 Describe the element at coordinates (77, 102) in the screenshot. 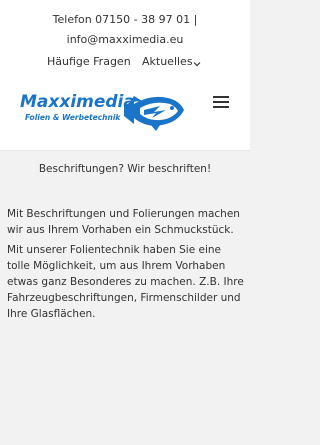

I see `logo-brand-text: Maxximedia` at that location.